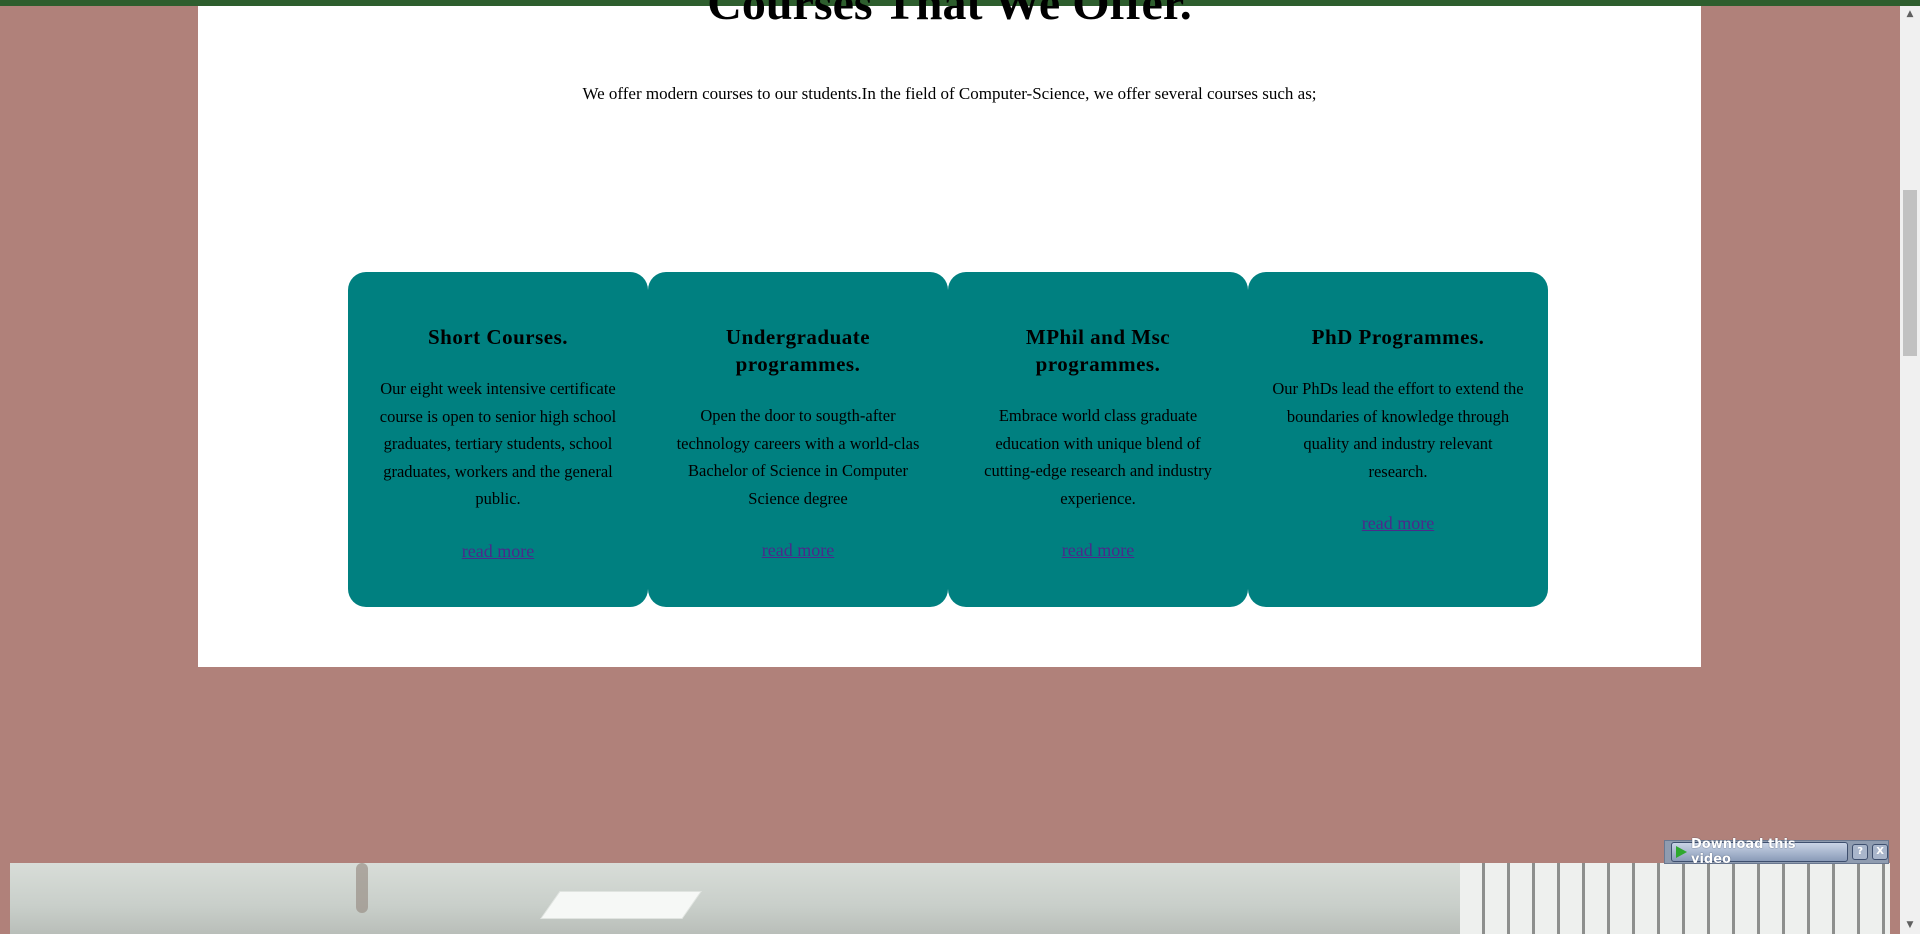  Describe the element at coordinates (949, 15) in the screenshot. I see `page-title: Courses That We Offer.` at that location.